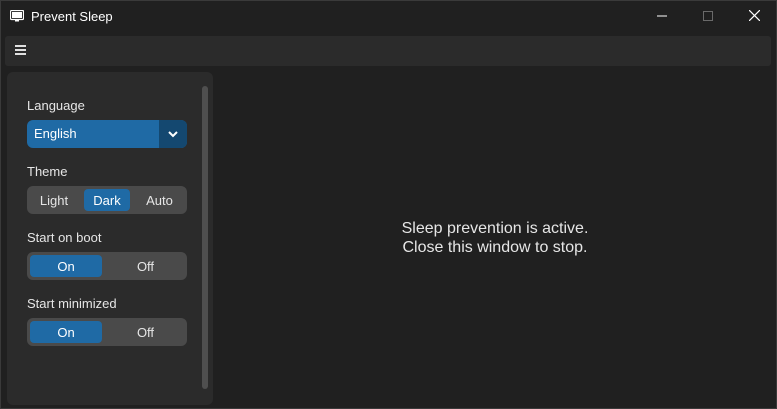 Image resolution: width=777 pixels, height=409 pixels. What do you see at coordinates (17, 15) in the screenshot?
I see `monitor-icon` at bounding box center [17, 15].